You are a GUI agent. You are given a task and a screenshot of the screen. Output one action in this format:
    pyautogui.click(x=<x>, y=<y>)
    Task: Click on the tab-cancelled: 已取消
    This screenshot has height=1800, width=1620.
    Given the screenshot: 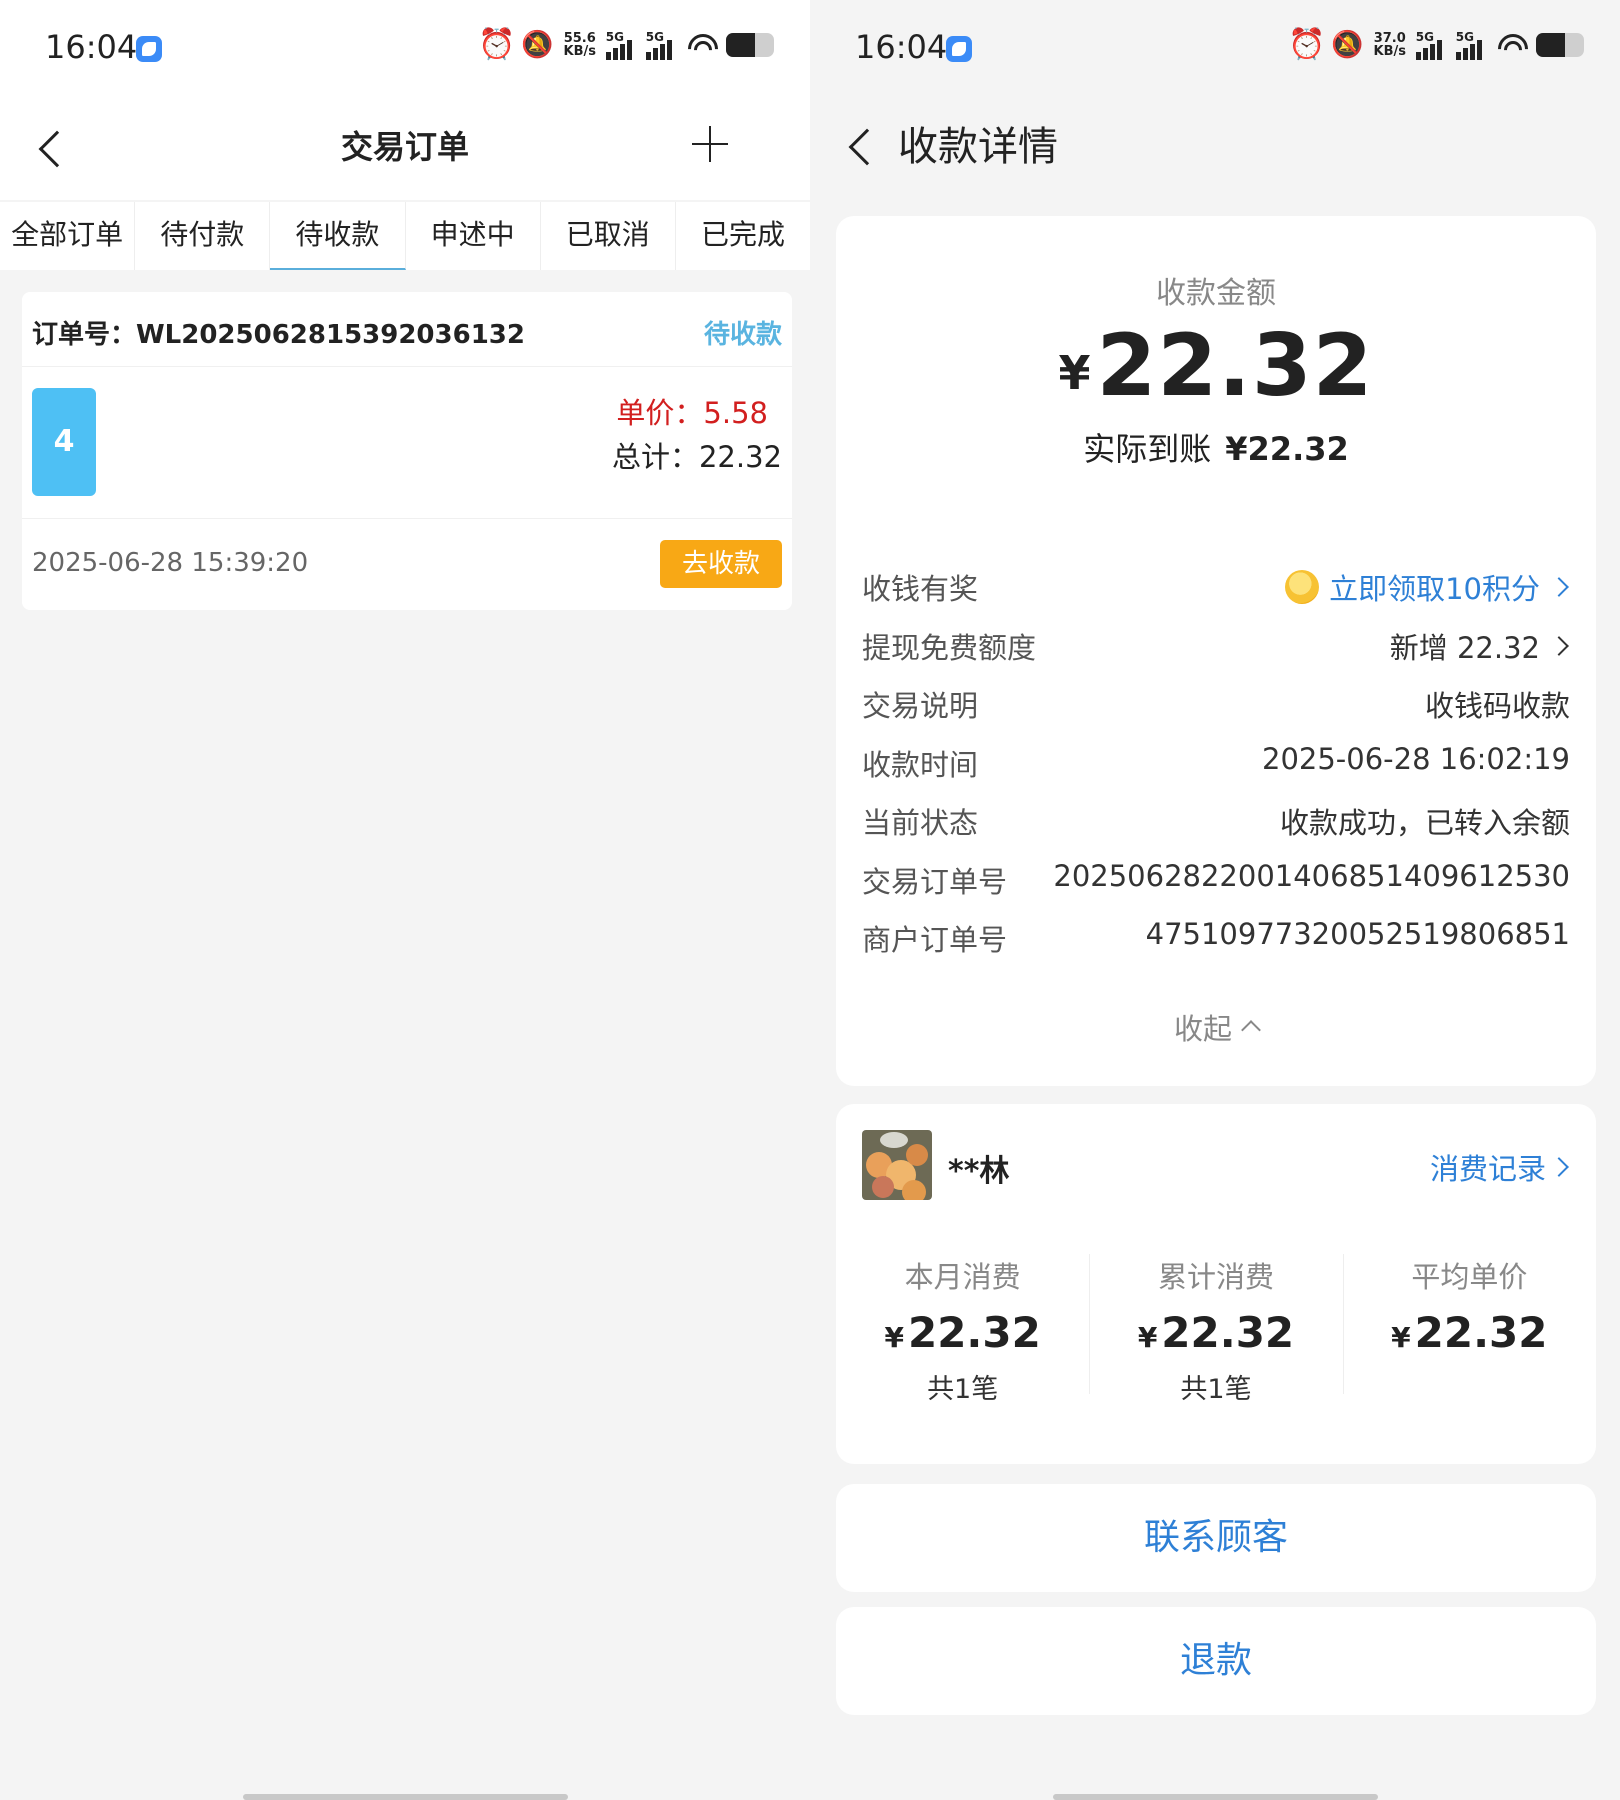 What is the action you would take?
    pyautogui.click(x=608, y=236)
    